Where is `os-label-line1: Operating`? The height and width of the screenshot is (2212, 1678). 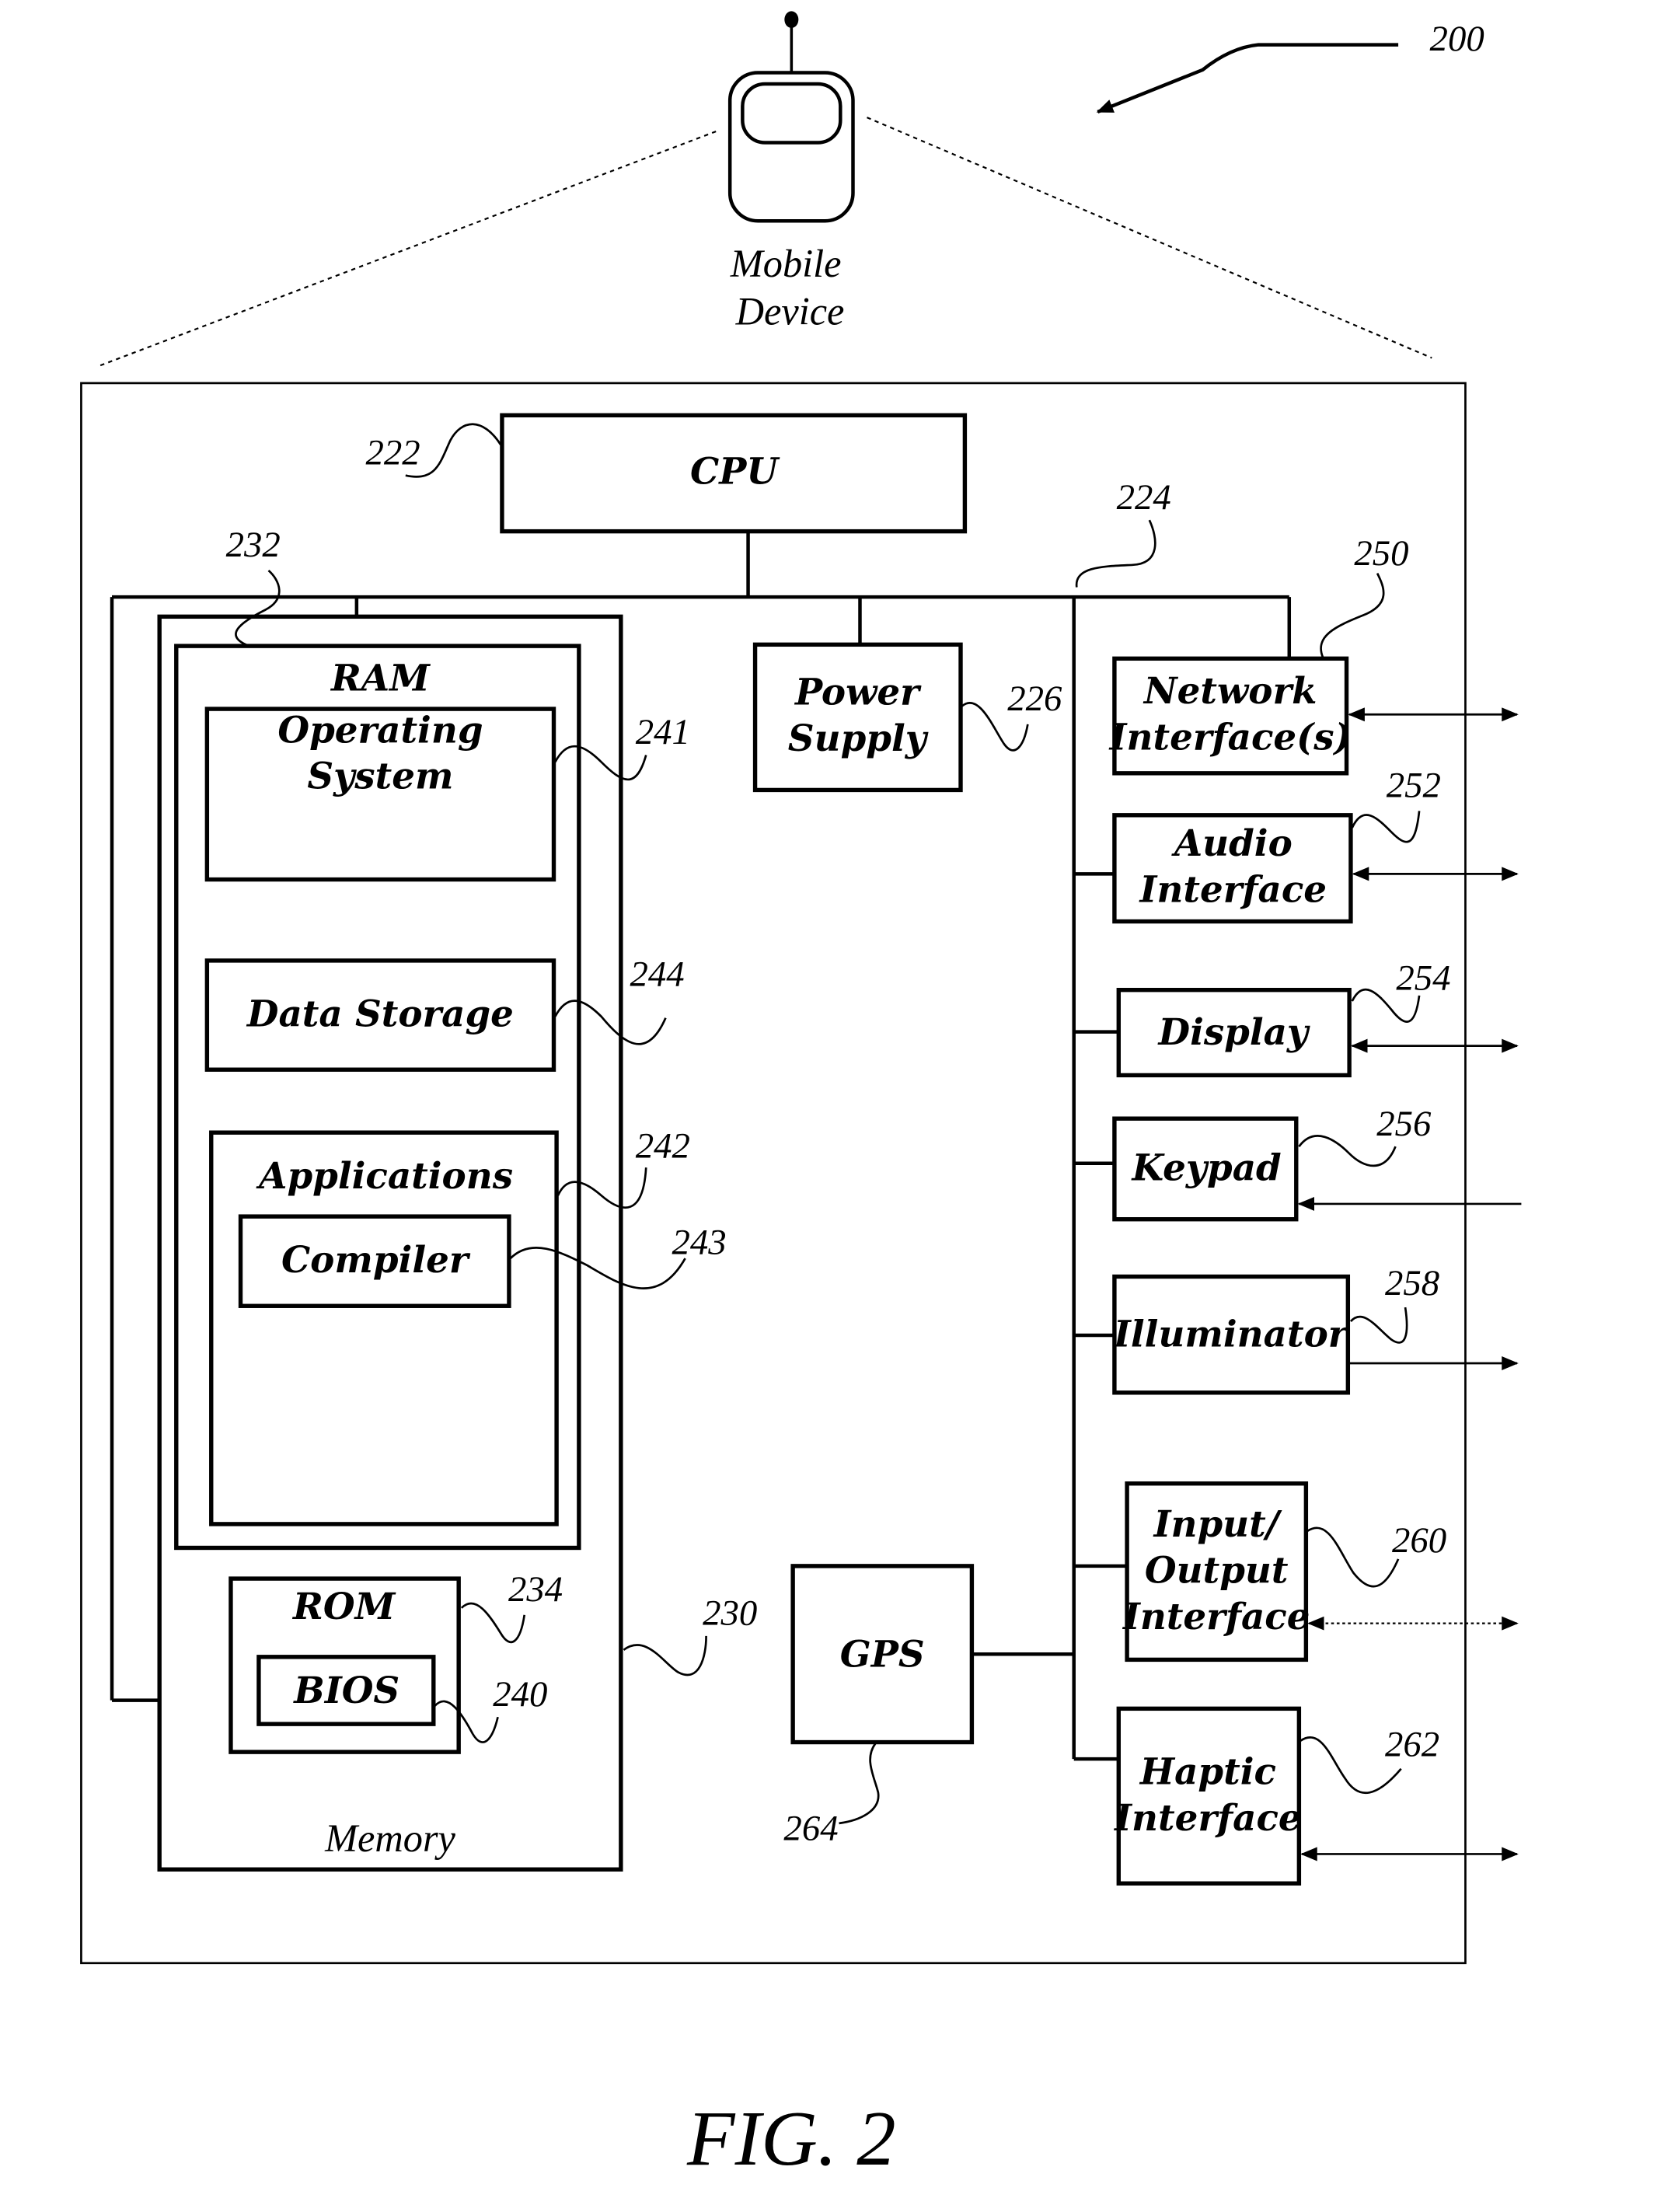
os-label-line1: Operating is located at coordinates (380, 730).